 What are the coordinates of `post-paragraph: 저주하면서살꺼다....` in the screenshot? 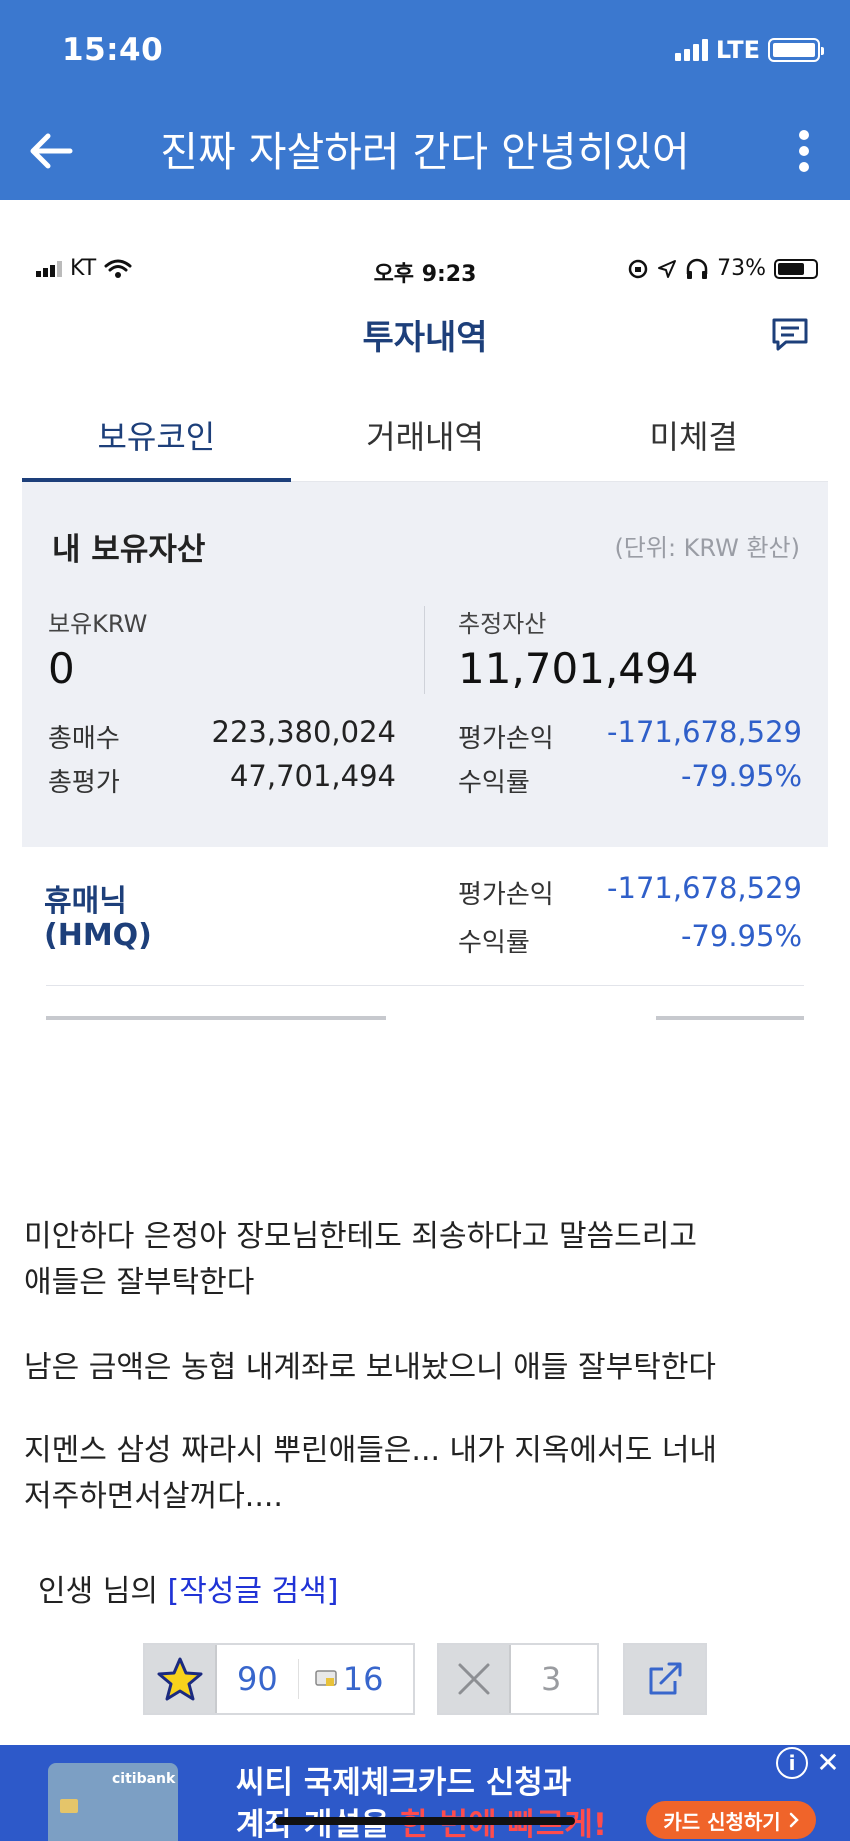 It's located at (153, 1496).